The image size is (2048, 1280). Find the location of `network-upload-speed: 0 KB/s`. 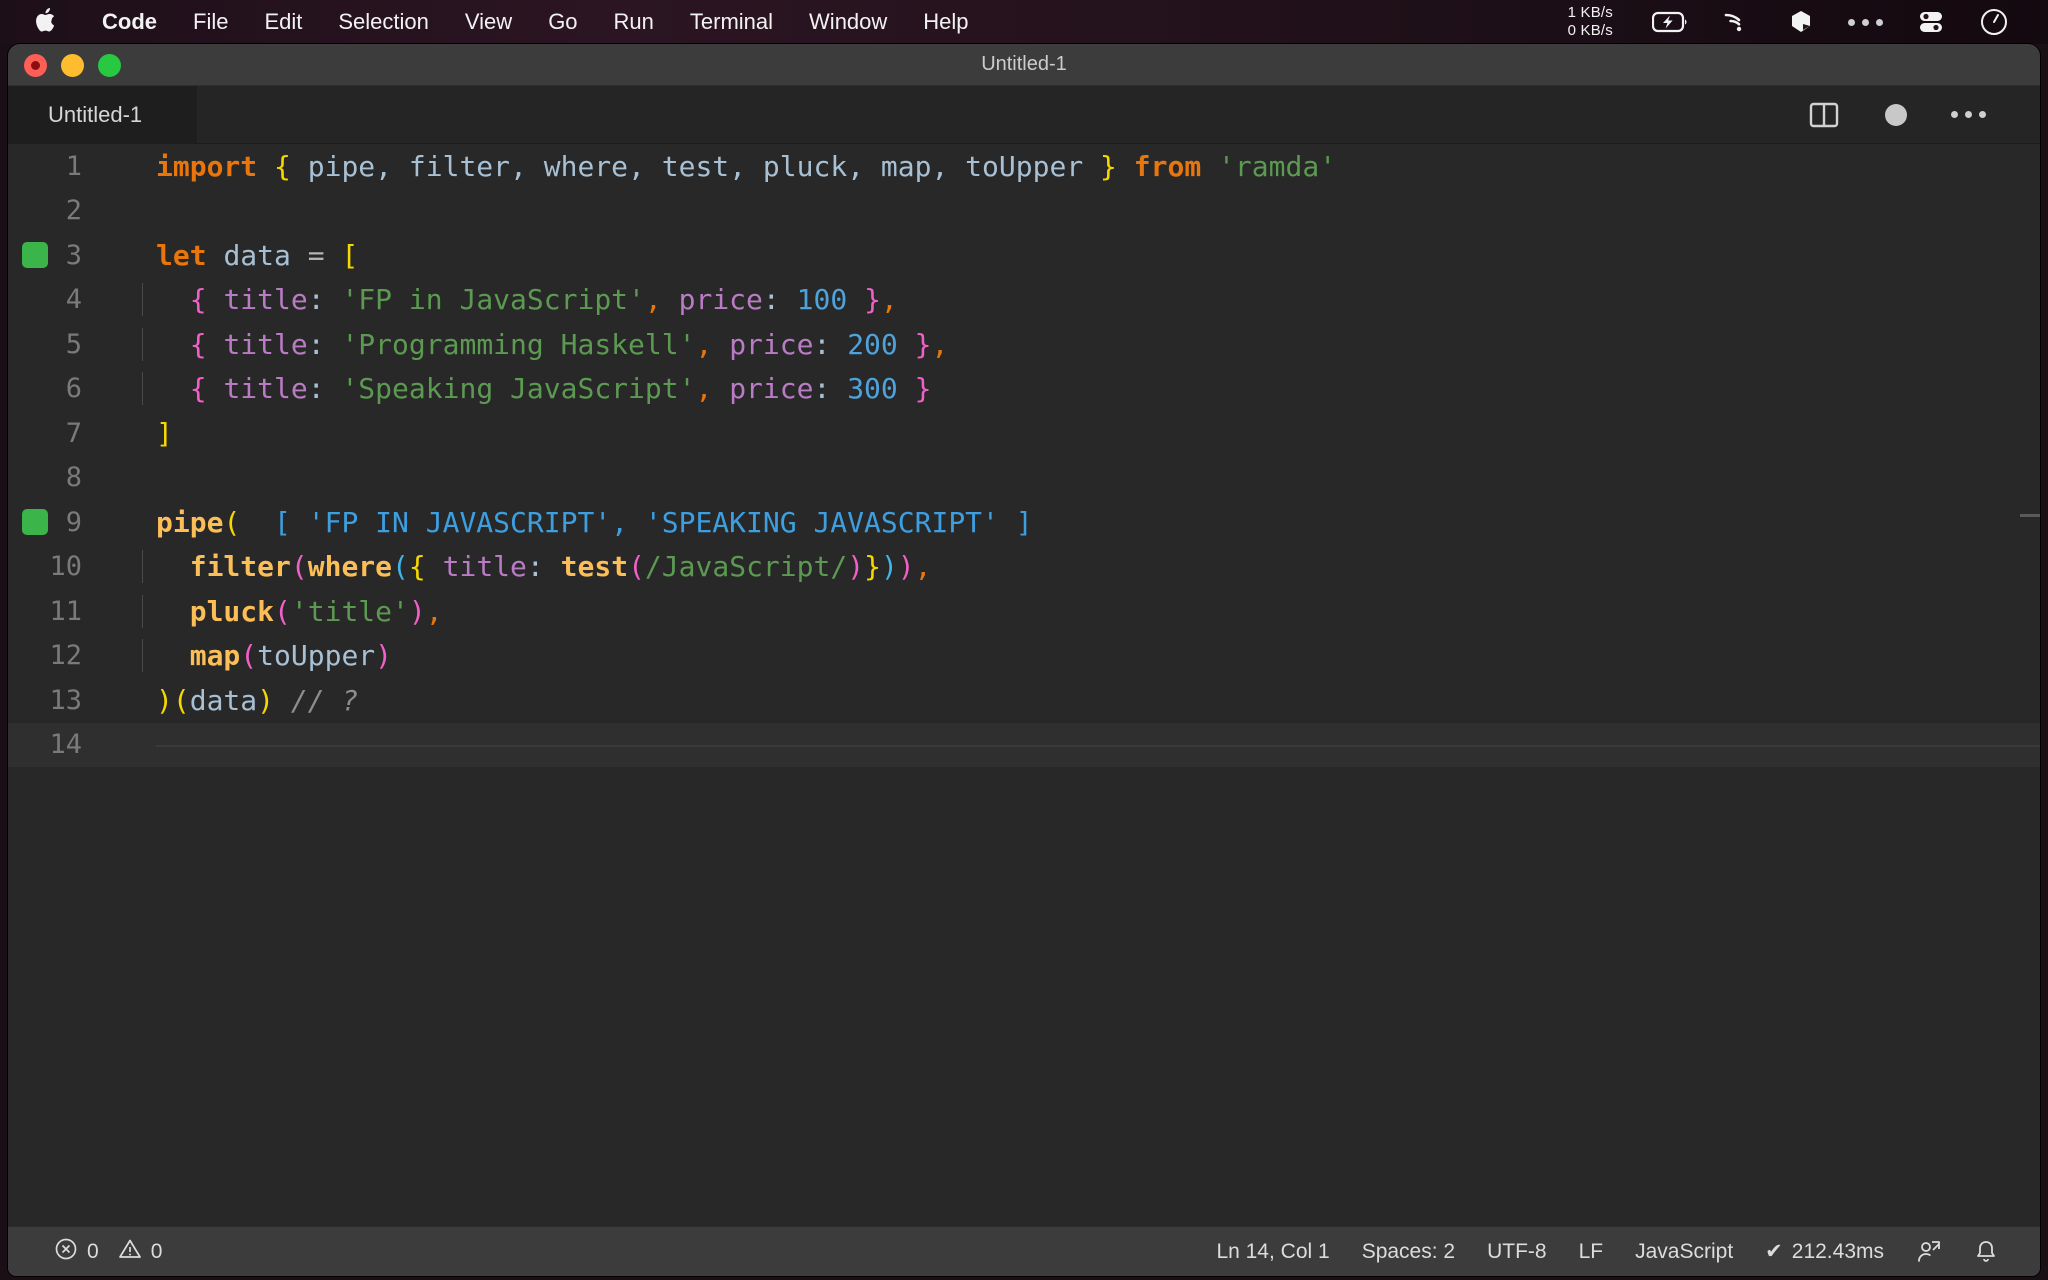

network-upload-speed: 0 KB/s is located at coordinates (1590, 30).